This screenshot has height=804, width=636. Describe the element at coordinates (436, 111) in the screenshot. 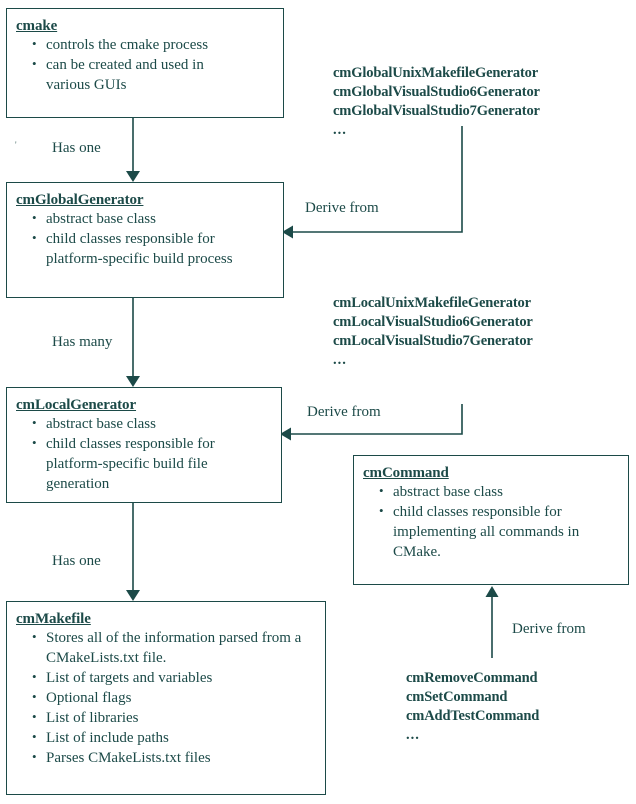

I see `subclass-item: cmGlobalVisualStudio7Generator` at that location.